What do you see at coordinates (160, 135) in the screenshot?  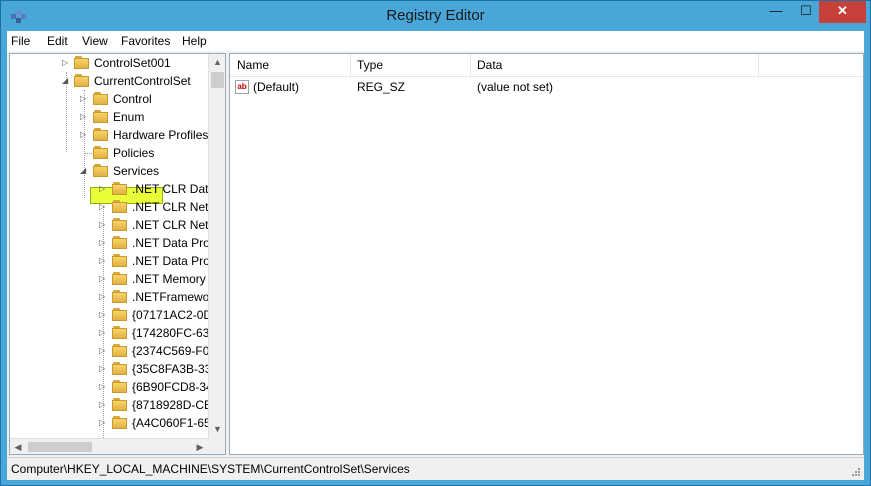 I see `tree-item-label: Hardware Profiles` at bounding box center [160, 135].